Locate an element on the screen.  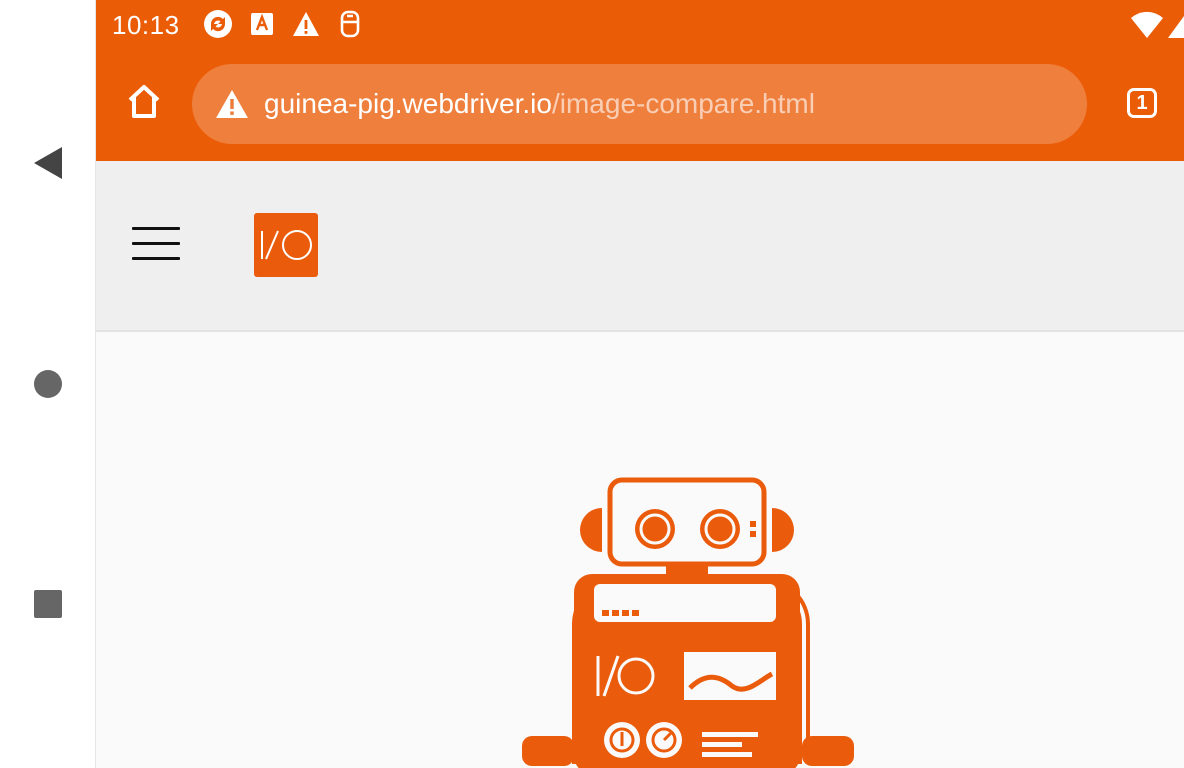
url-domain: guinea-pig.webdriver.io is located at coordinates (408, 103).